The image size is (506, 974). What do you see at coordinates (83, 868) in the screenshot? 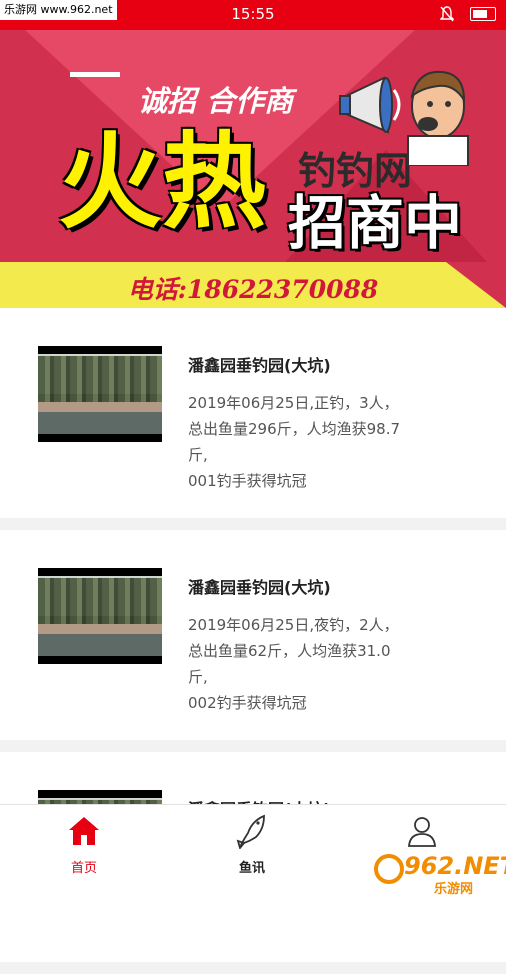
I see `tab-home-label: 首页` at bounding box center [83, 868].